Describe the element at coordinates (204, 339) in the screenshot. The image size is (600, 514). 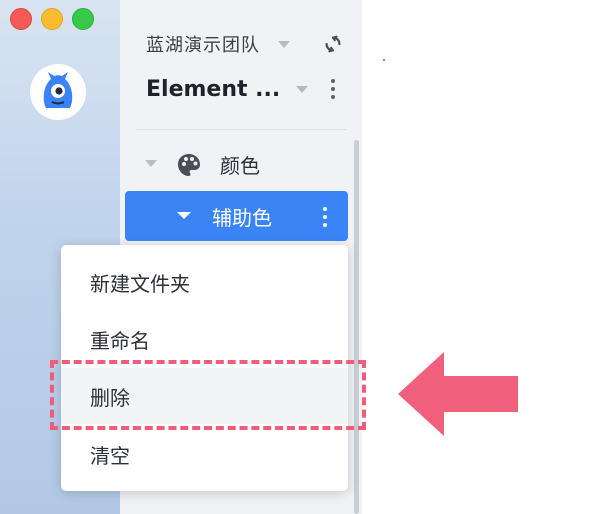
I see `menu-item-rename: 重命名` at that location.